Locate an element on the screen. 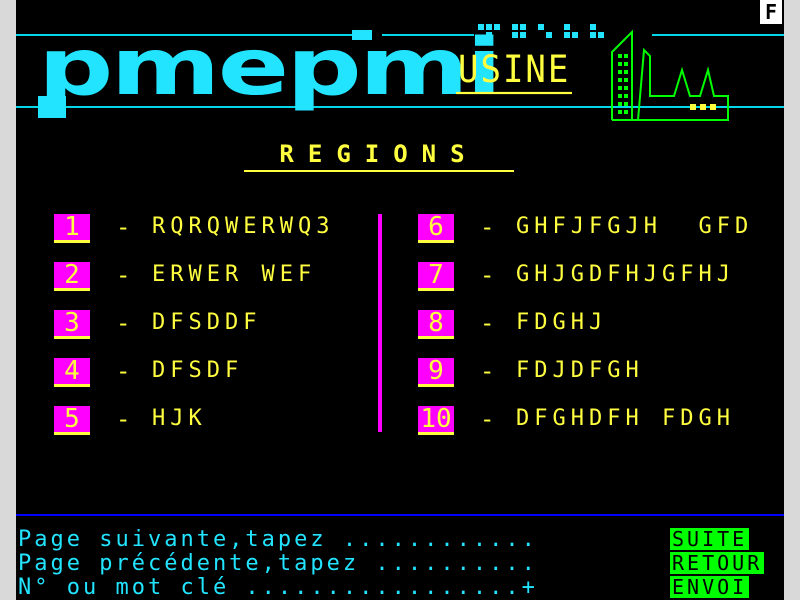 The width and height of the screenshot is (800, 600). region-item-3: 3 - DFSDDF is located at coordinates (214, 324).